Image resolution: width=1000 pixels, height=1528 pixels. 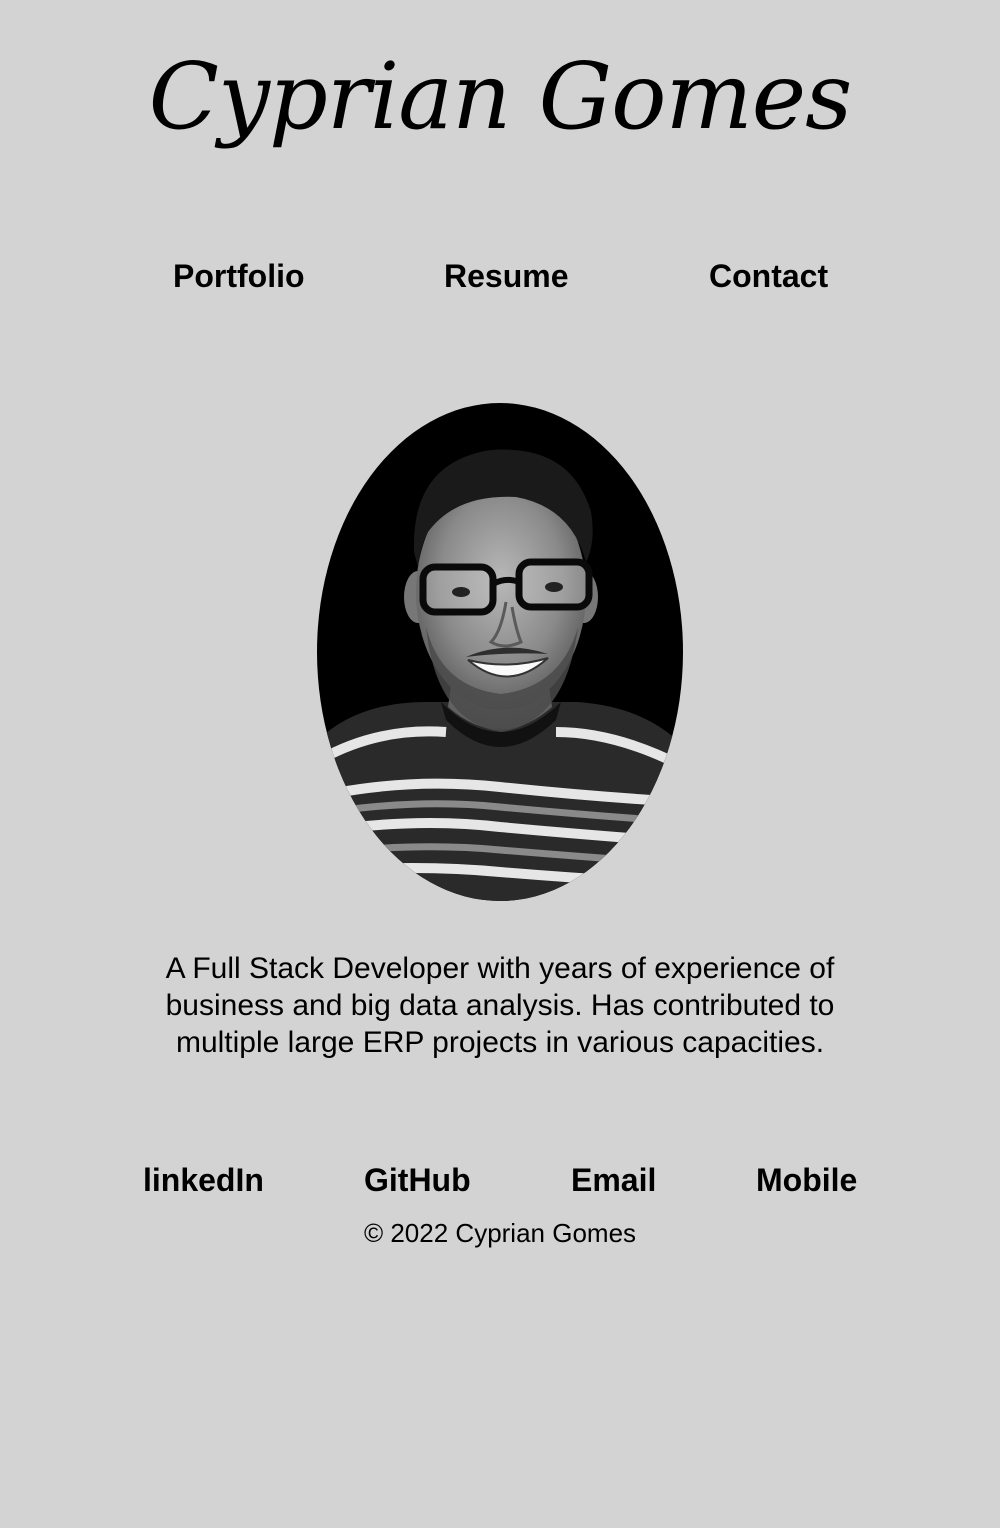 I want to click on main-nav: Portfolio Resume Contact, so click(x=500, y=276).